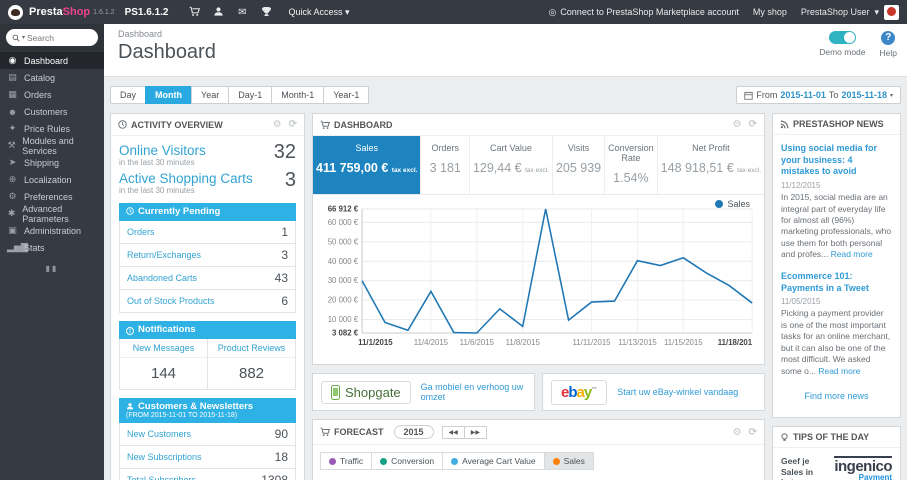 The width and height of the screenshot is (907, 480). I want to click on sidebar-item-price-rules: ✦ Price Rules, so click(52, 128).